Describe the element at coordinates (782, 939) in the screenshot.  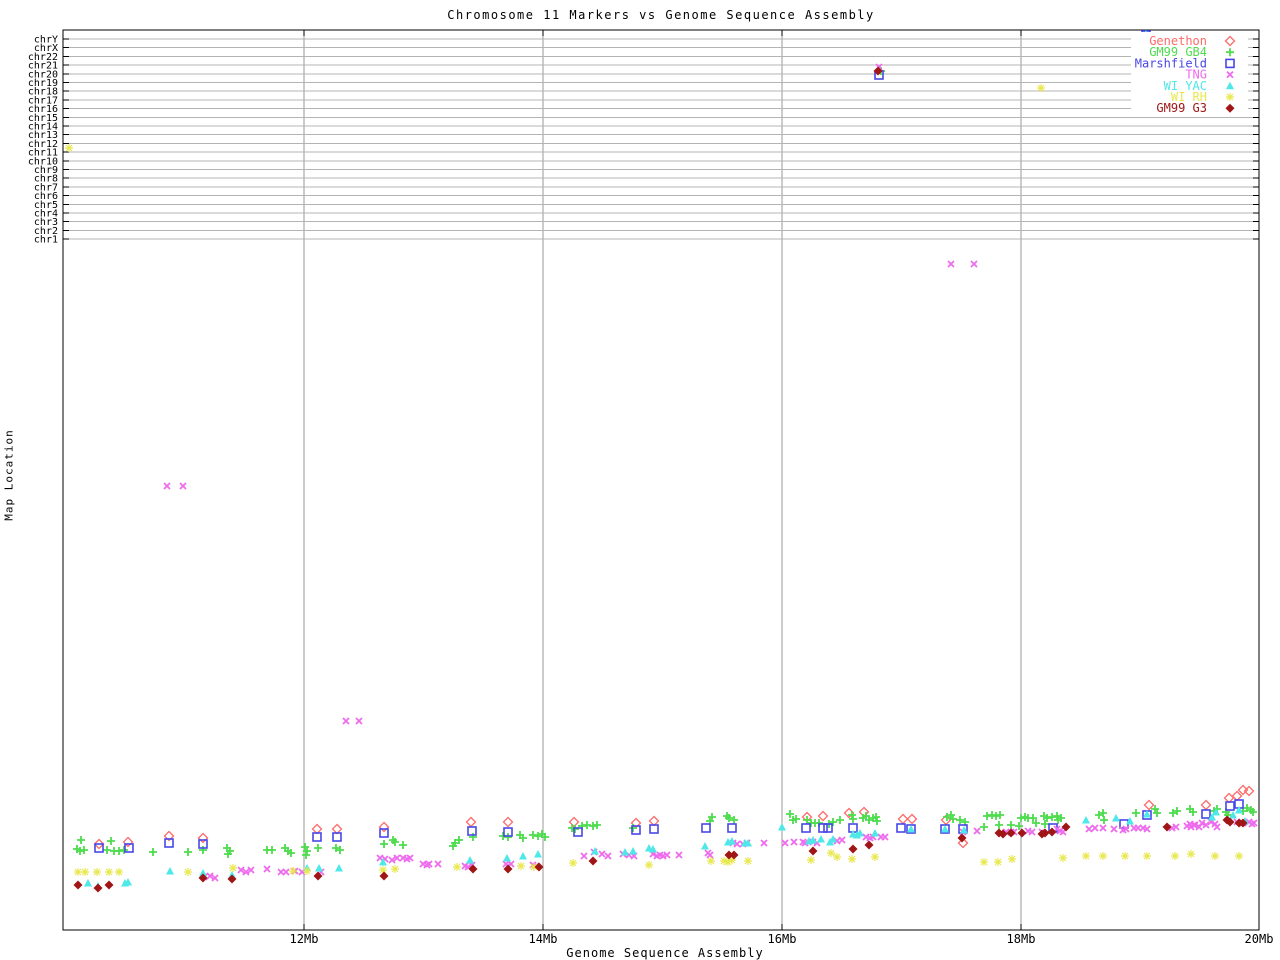
I see `x-tick-label: 16Mb` at that location.